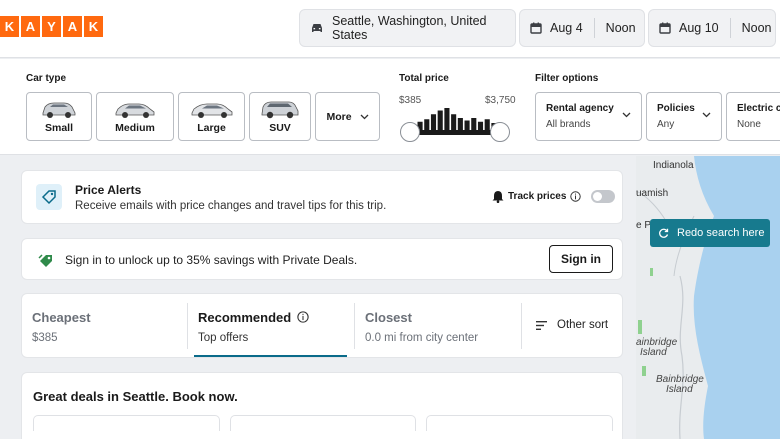 The image size is (780, 439). What do you see at coordinates (666, 124) in the screenshot?
I see `dropdown-value: Any` at bounding box center [666, 124].